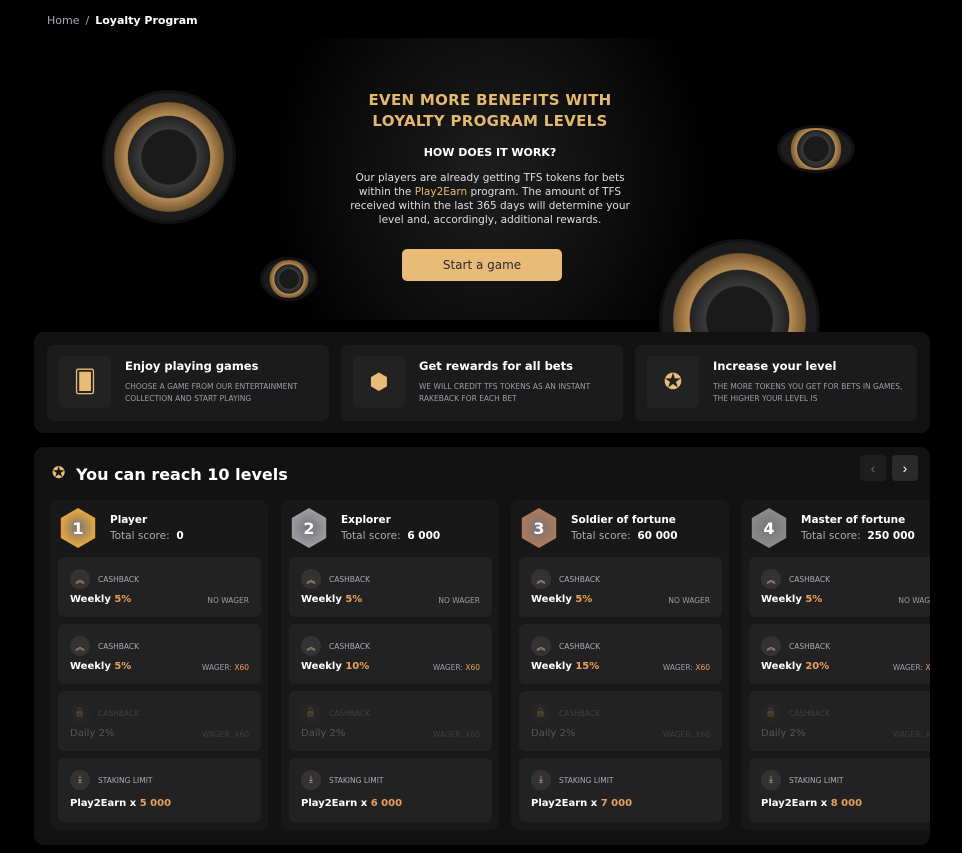 The width and height of the screenshot is (962, 853). What do you see at coordinates (839, 790) in the screenshot?
I see `staking-row: ⤓ STAKING LIMIT Play2Earn x 8 000` at bounding box center [839, 790].